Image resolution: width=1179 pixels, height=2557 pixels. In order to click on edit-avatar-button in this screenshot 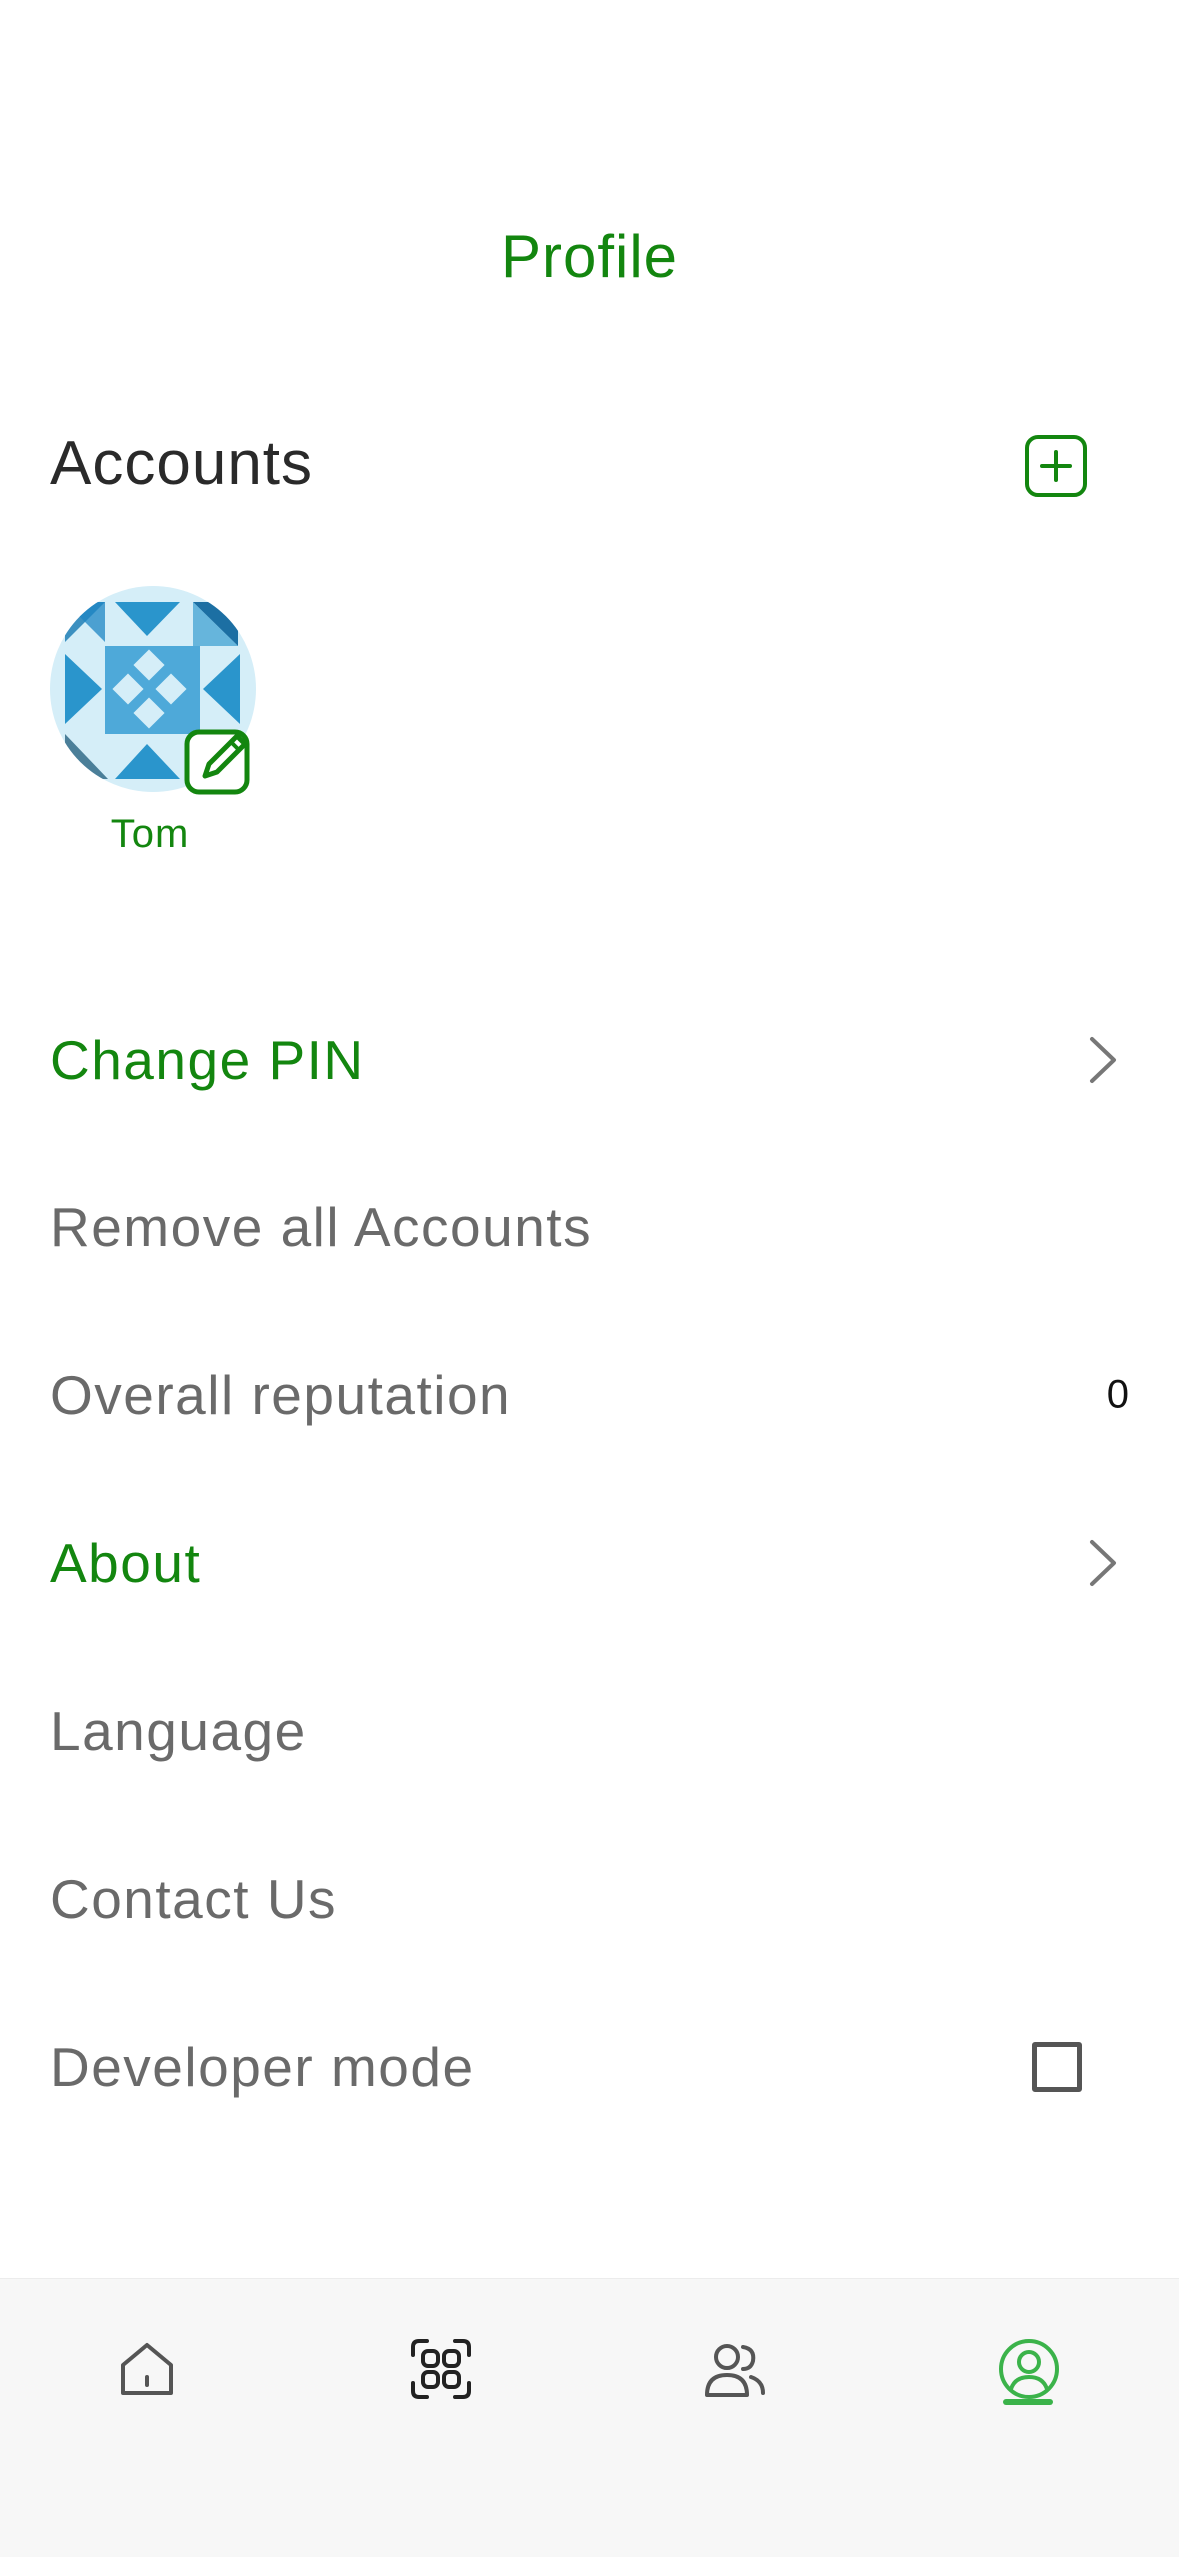, I will do `click(219, 760)`.